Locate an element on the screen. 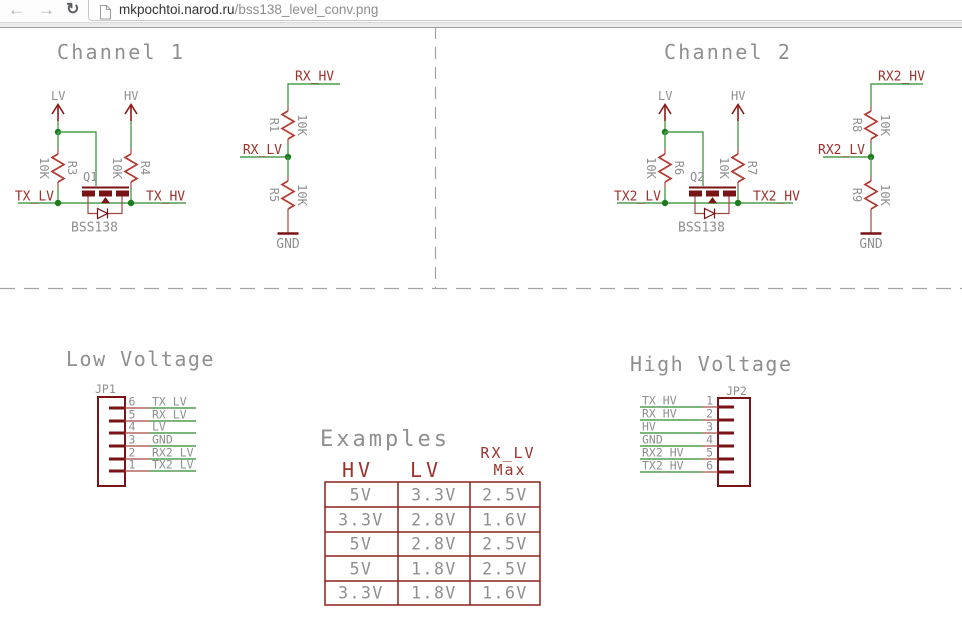 The height and width of the screenshot is (618, 962). back-icon: ← is located at coordinates (16, 11).